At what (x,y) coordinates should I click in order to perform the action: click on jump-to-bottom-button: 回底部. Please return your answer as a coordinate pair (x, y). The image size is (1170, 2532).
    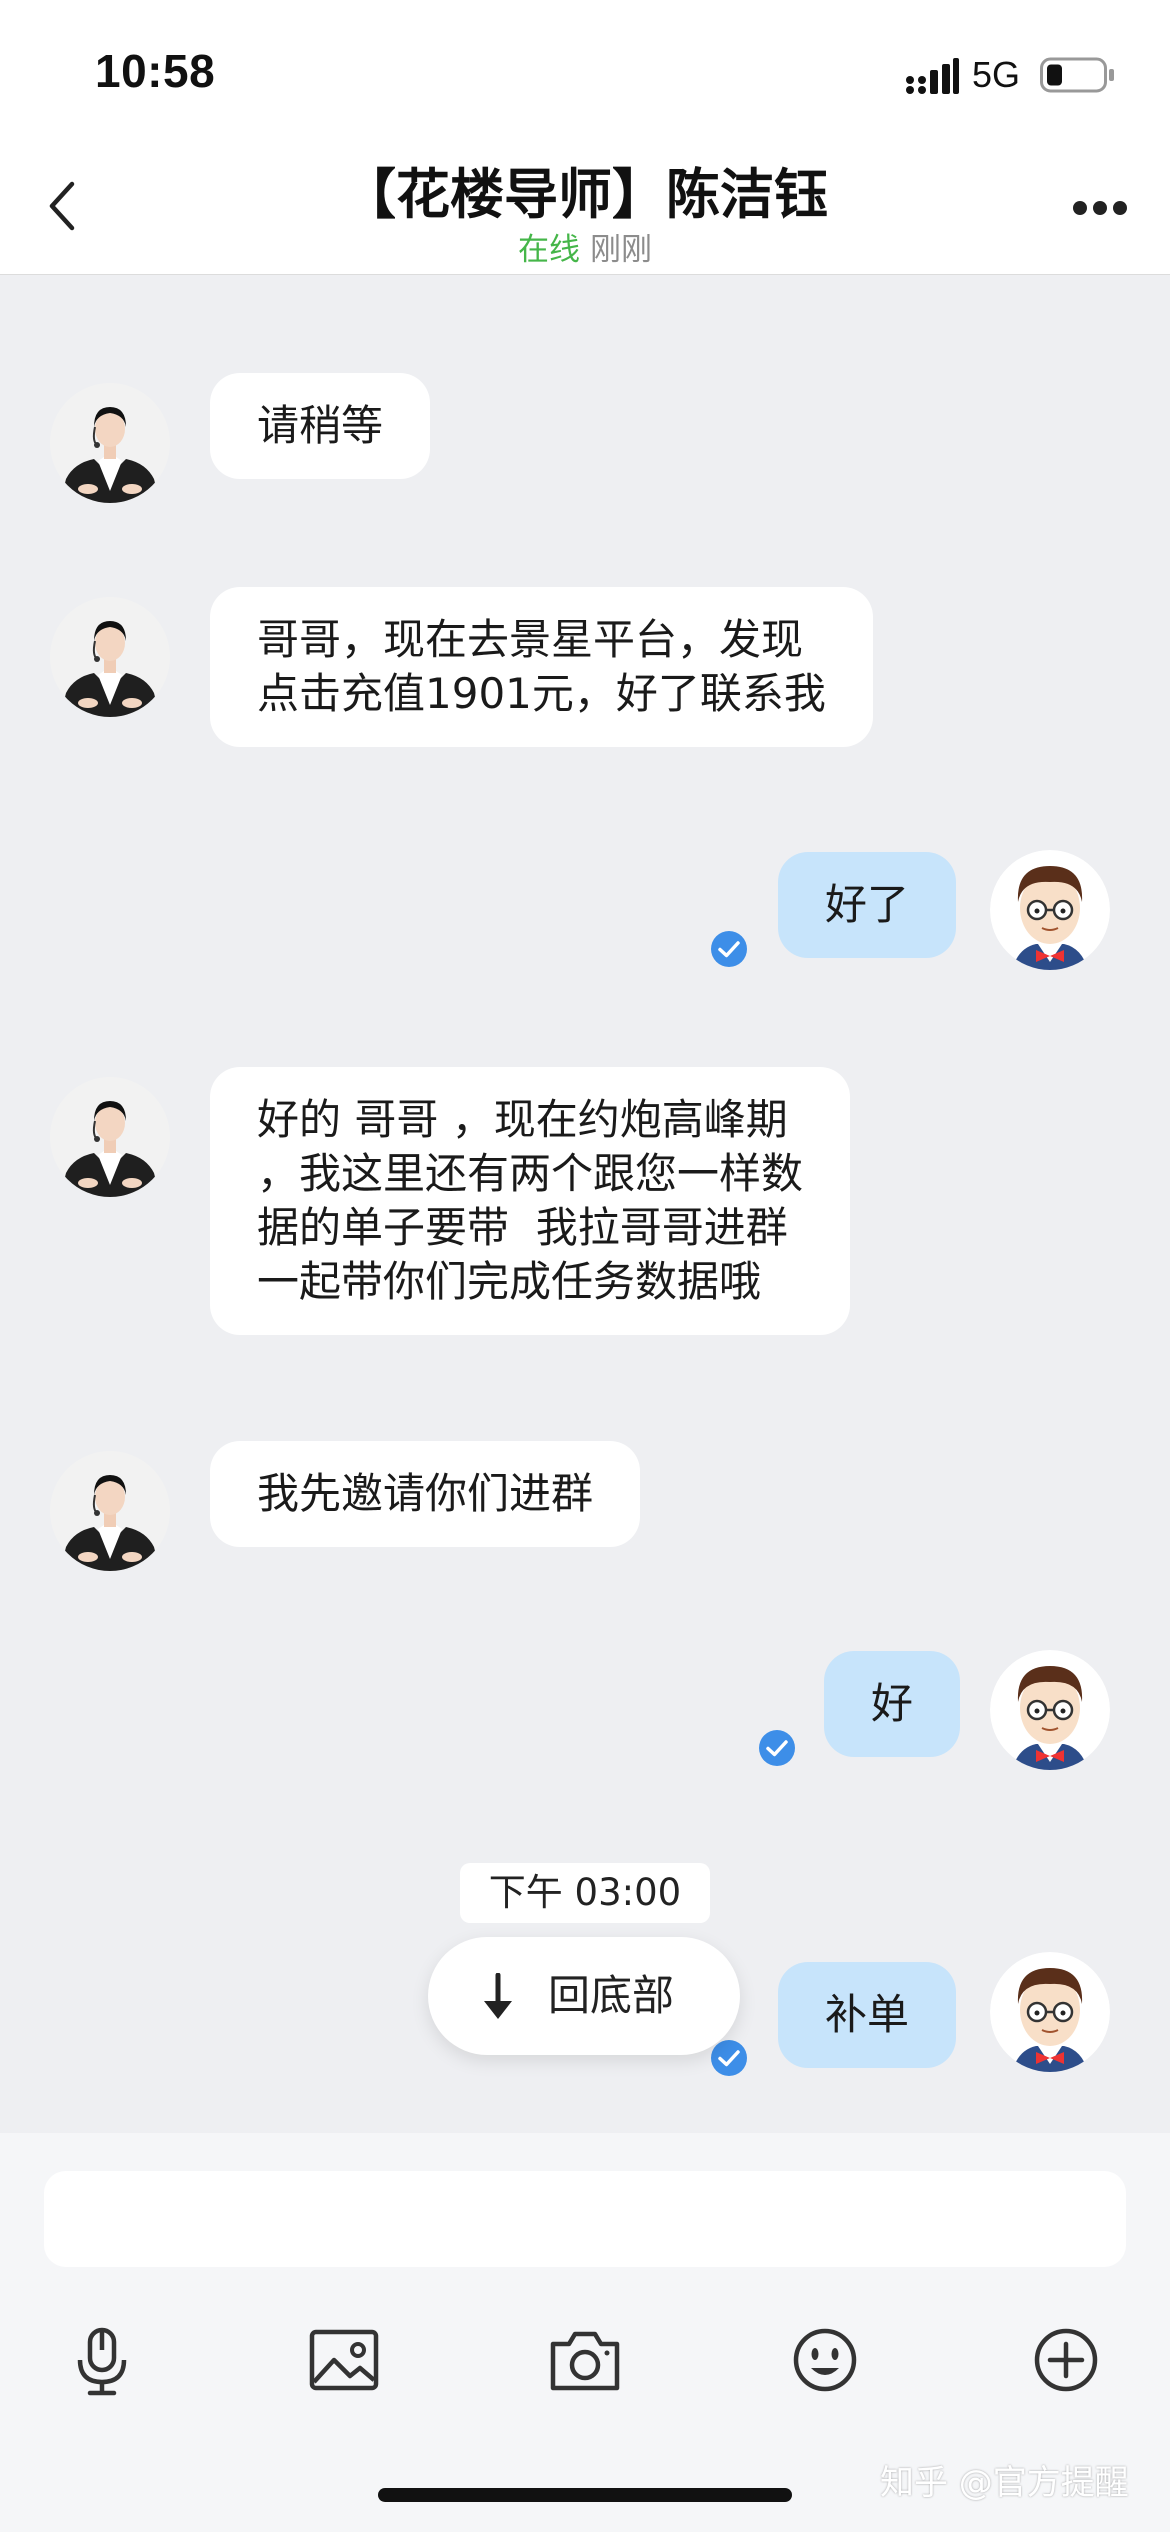
    Looking at the image, I should click on (584, 1996).